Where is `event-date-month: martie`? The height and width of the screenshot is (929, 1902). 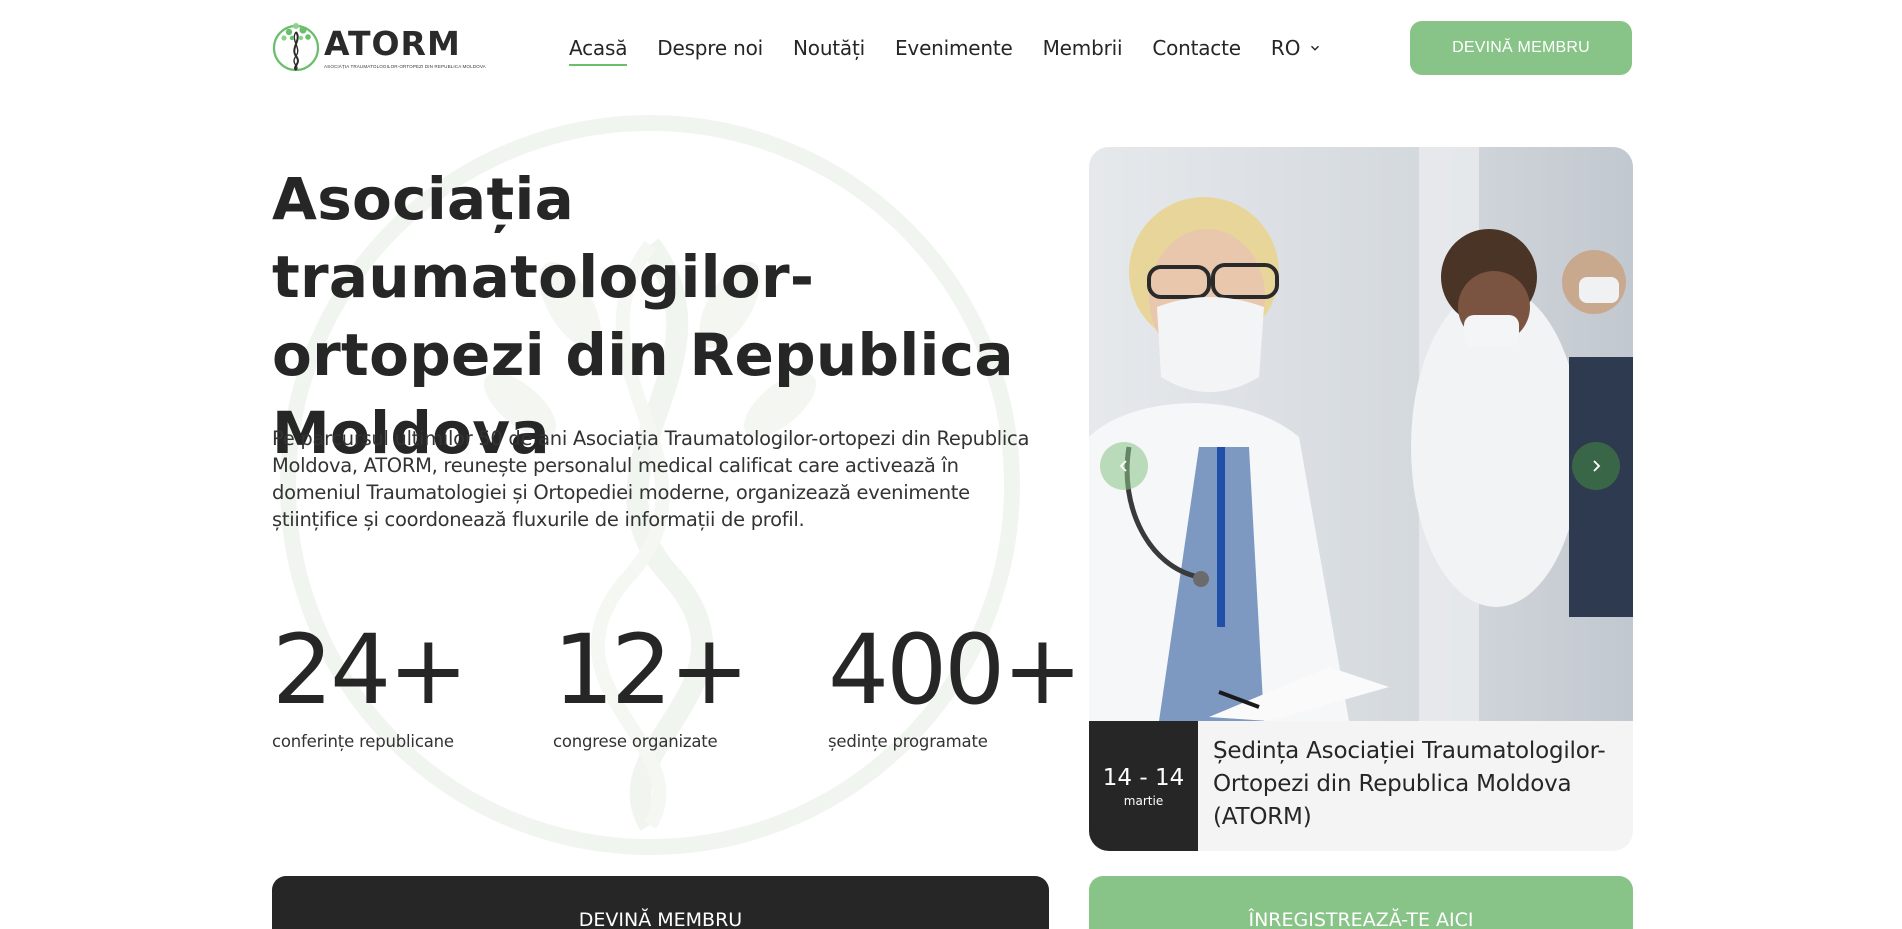 event-date-month: martie is located at coordinates (1143, 801).